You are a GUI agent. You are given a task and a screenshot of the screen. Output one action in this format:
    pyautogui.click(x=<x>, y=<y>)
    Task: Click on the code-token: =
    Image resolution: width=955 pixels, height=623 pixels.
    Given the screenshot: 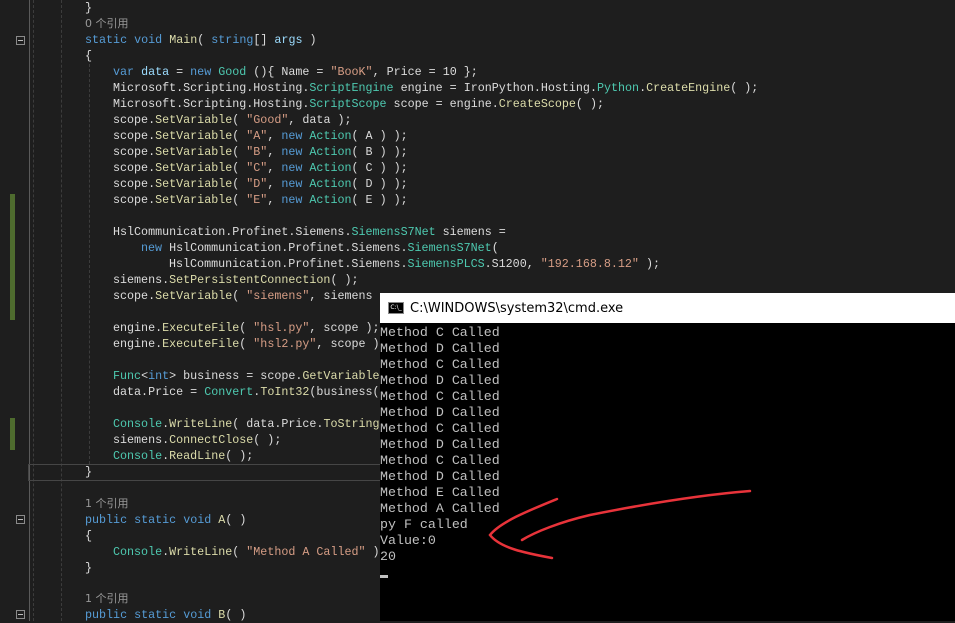 What is the action you would take?
    pyautogui.click(x=180, y=72)
    